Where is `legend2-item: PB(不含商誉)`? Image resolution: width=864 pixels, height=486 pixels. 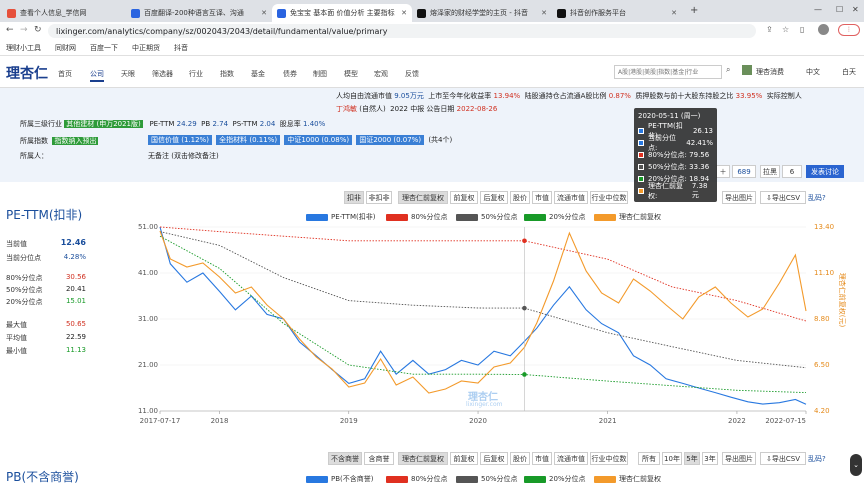 legend2-item: PB(不含商誉) is located at coordinates (340, 479).